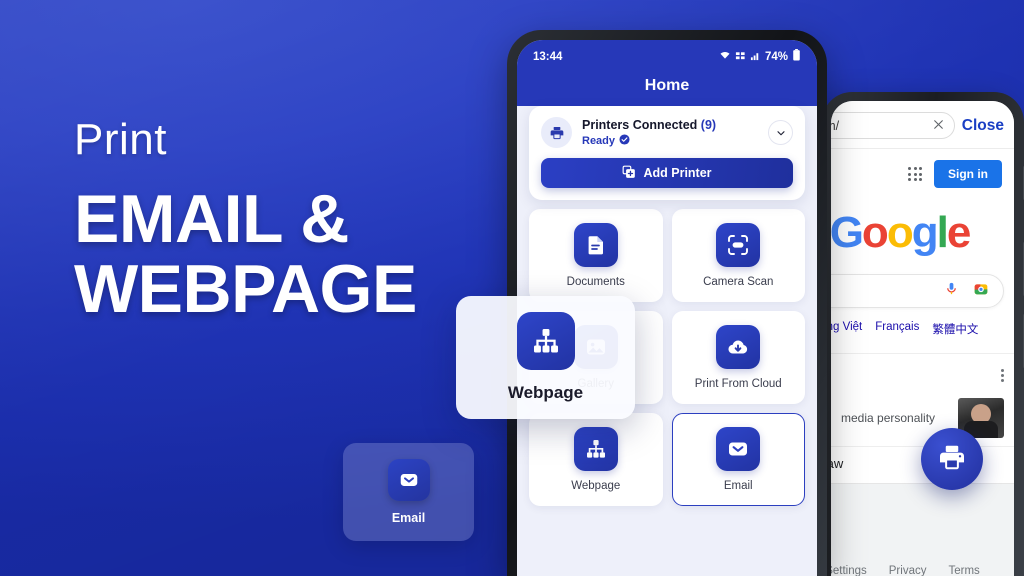  What do you see at coordinates (545, 392) in the screenshot?
I see `floating-webpage-label: Webpage` at bounding box center [545, 392].